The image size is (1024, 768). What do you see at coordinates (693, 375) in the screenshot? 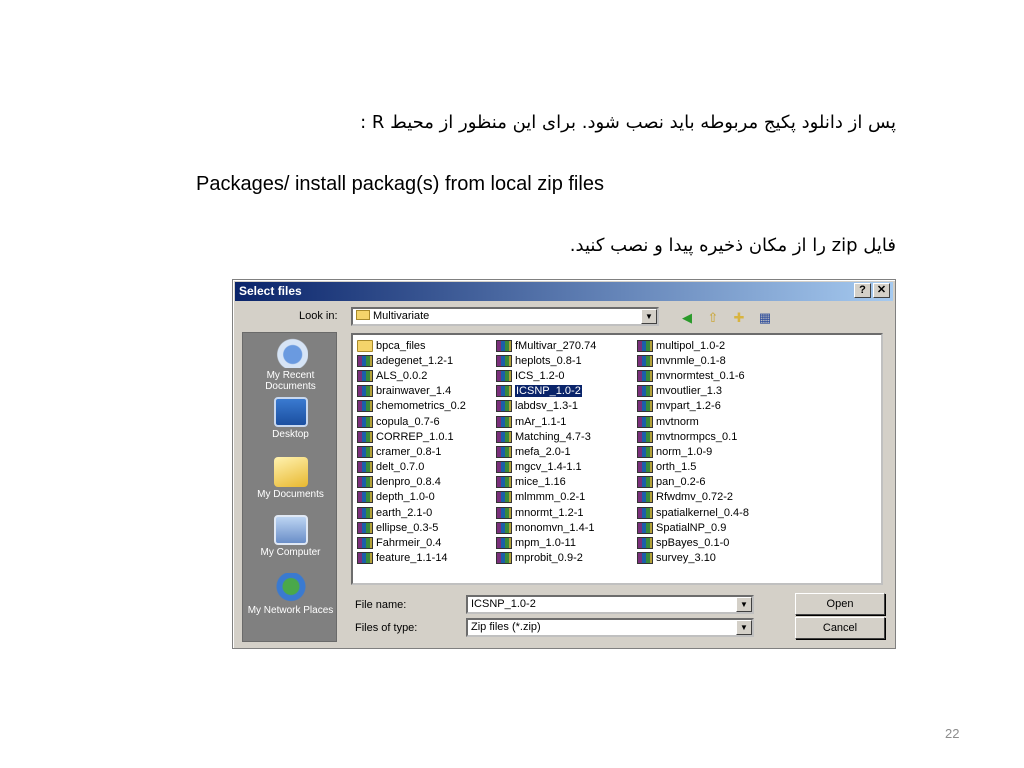
I see `file-list-item: mvnormtest_0.1-6` at bounding box center [693, 375].